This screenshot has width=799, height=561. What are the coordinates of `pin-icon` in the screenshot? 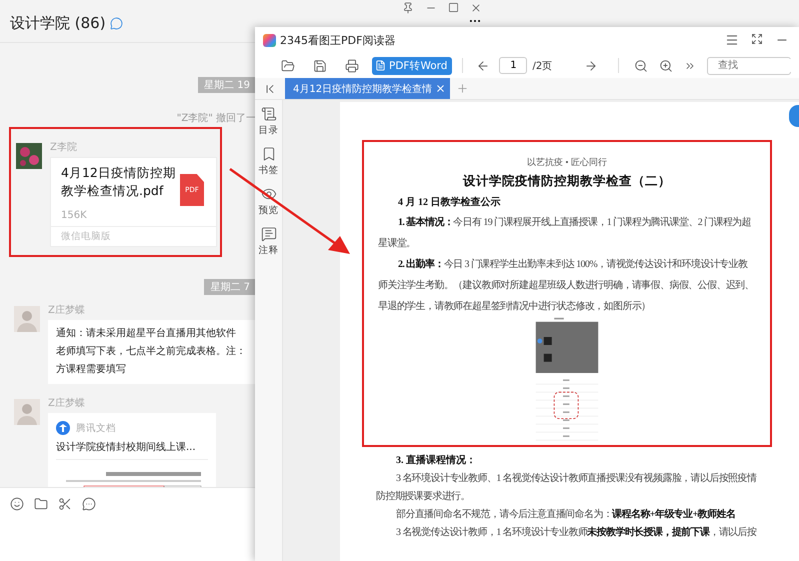 It's located at (408, 8).